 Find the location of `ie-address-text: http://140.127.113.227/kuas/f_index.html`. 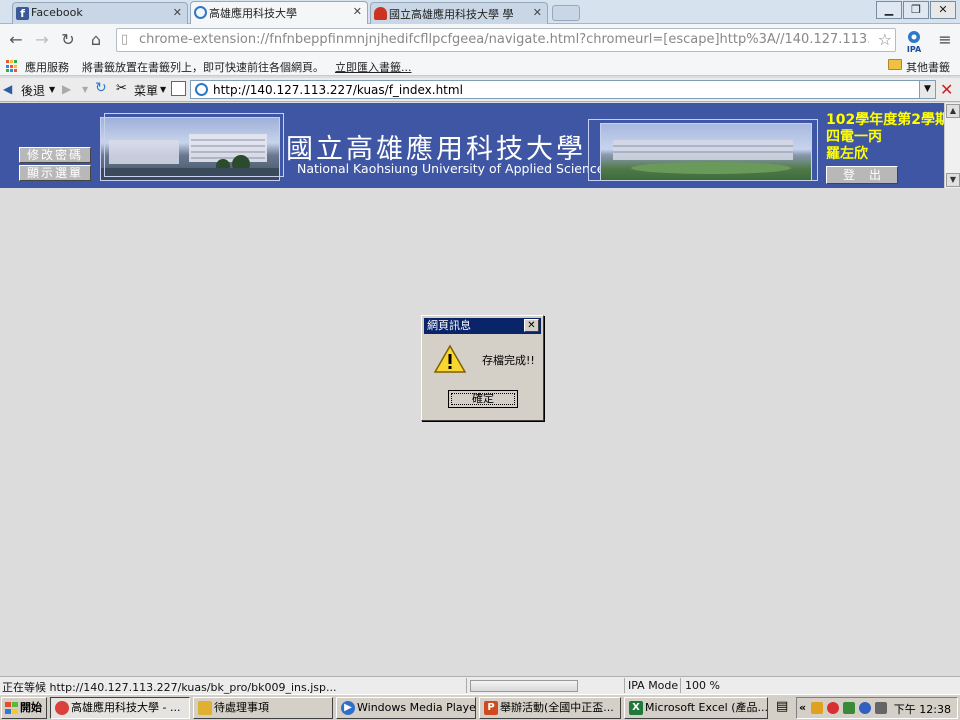

ie-address-text: http://140.127.113.227/kuas/f_index.html is located at coordinates (338, 90).